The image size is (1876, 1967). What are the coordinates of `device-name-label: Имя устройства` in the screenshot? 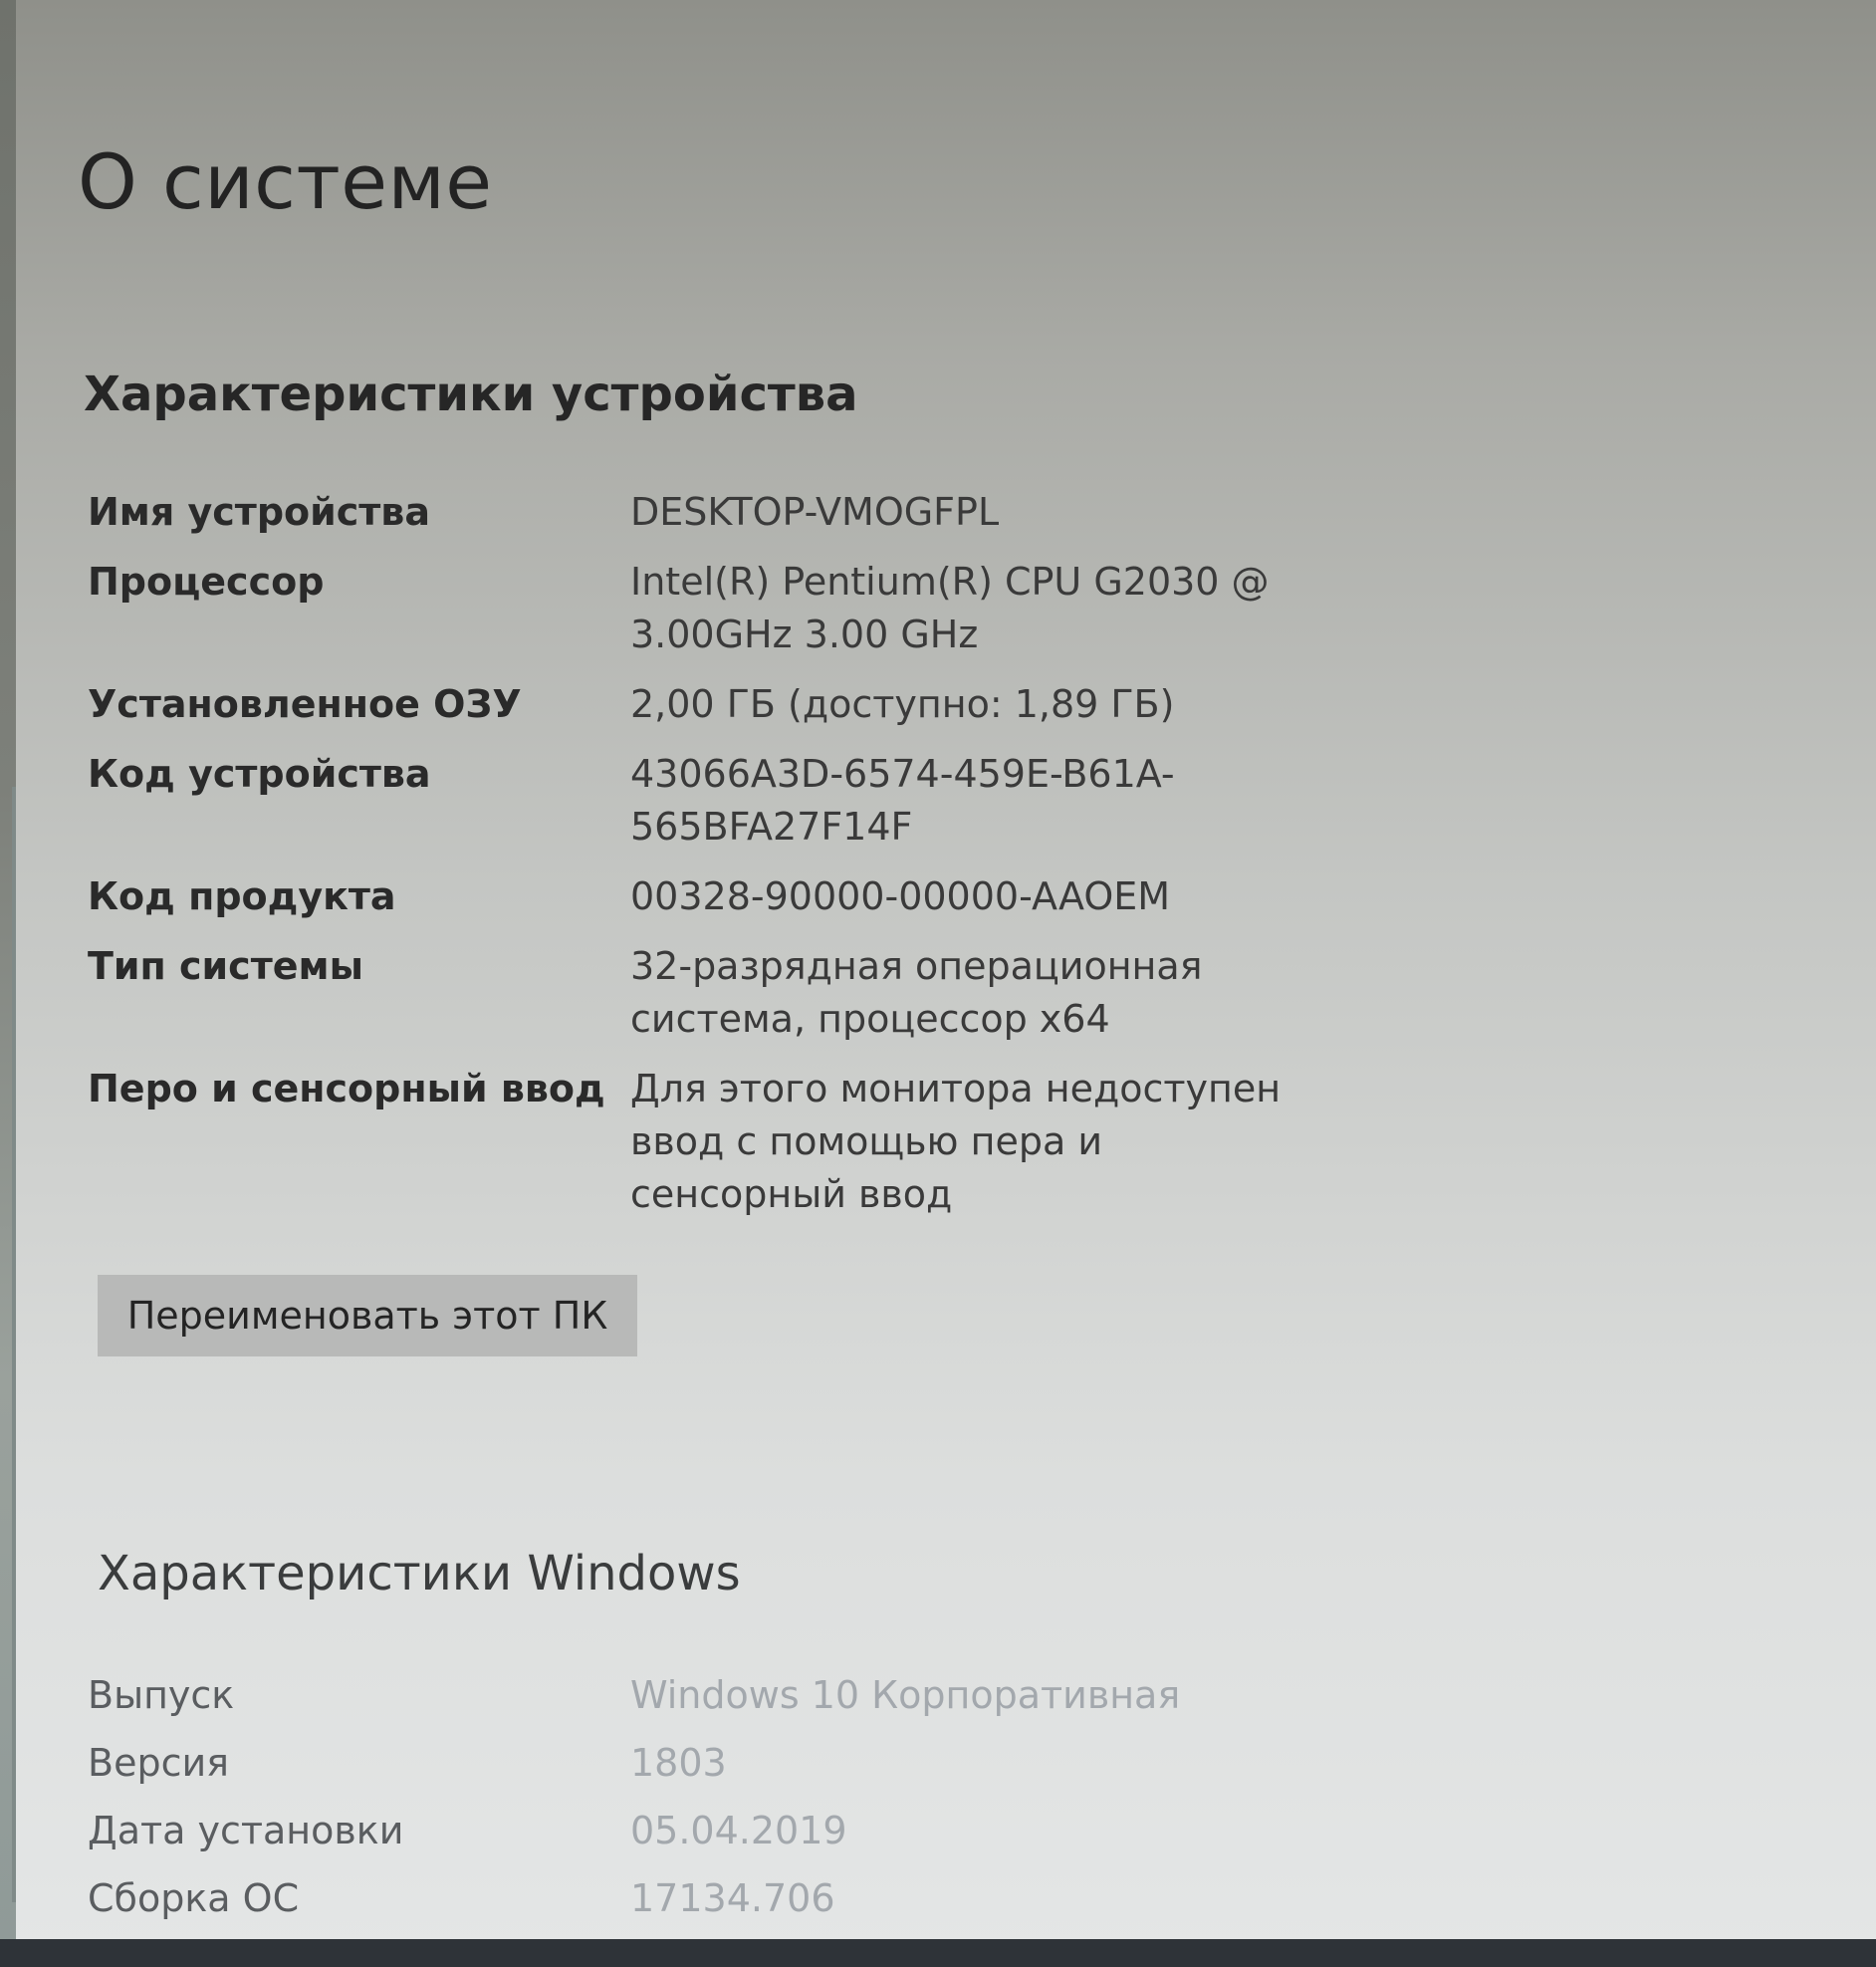 It's located at (259, 512).